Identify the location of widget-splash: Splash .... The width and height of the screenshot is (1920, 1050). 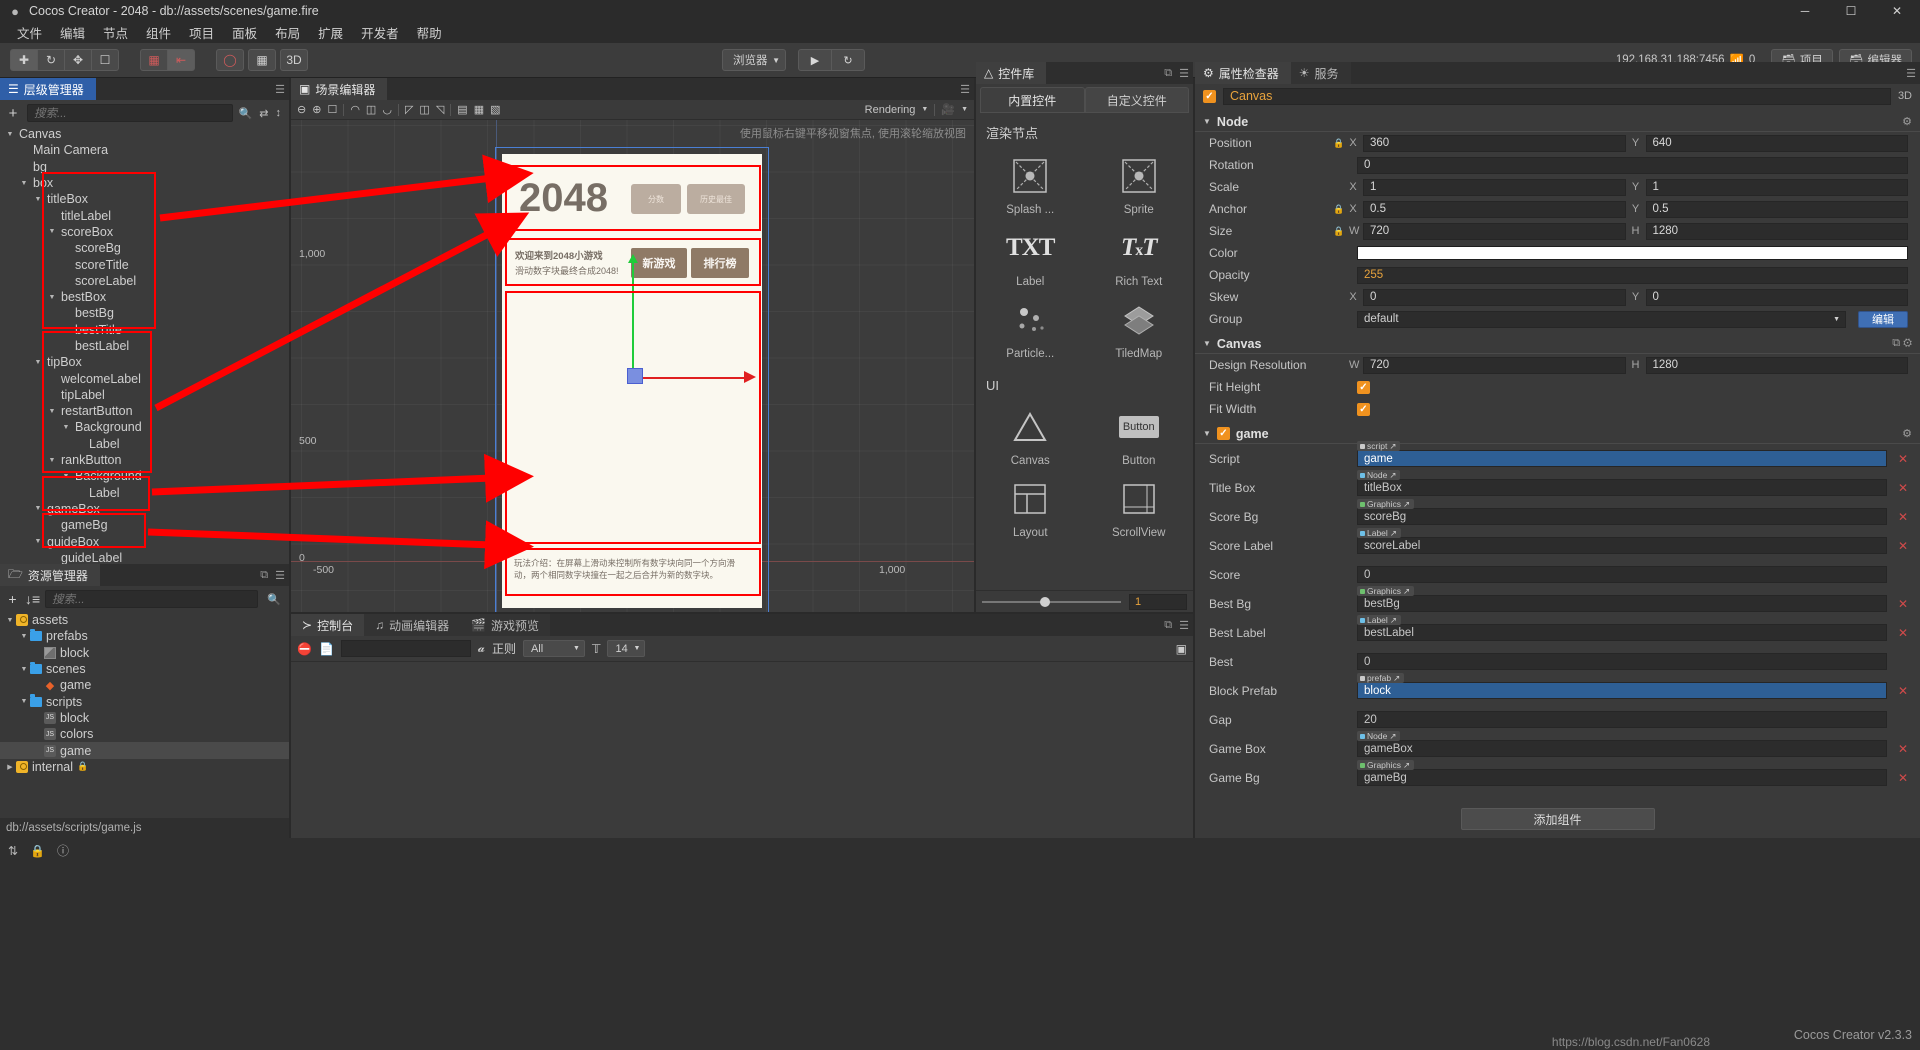
(1030, 184).